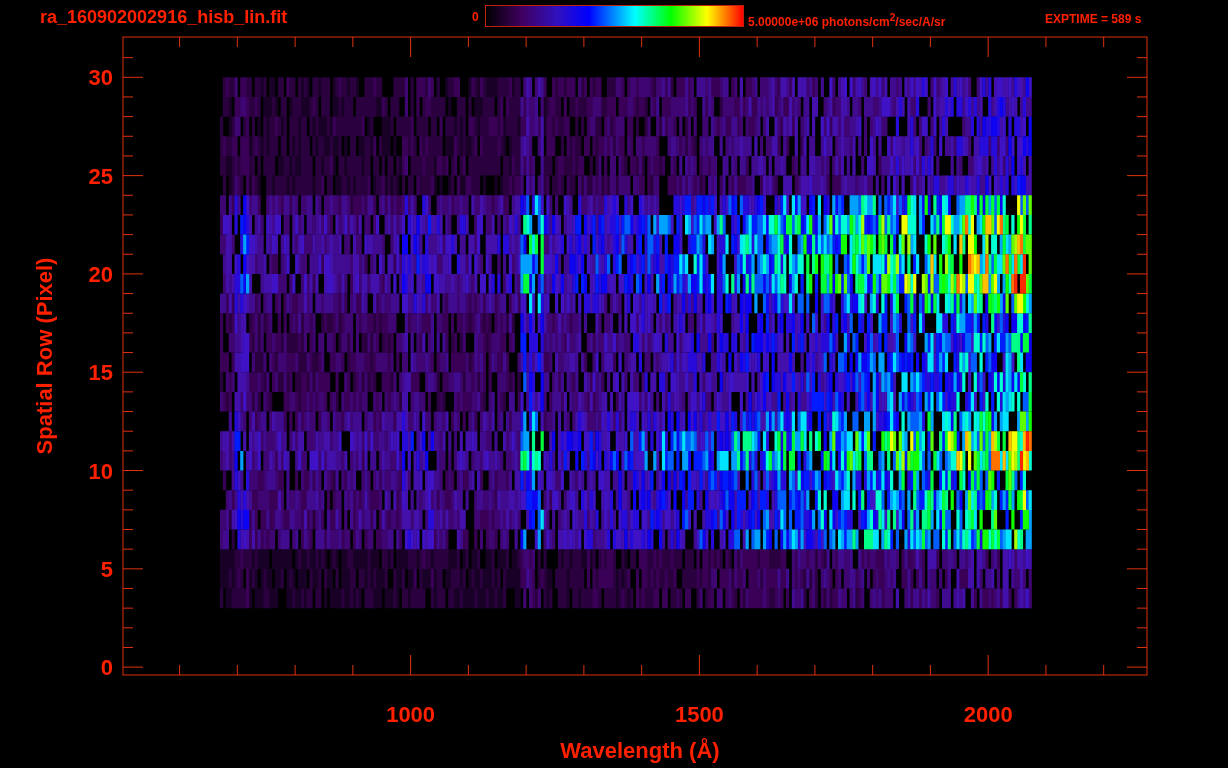  Describe the element at coordinates (475, 17) in the screenshot. I see `colorbar-min-label: 0` at that location.